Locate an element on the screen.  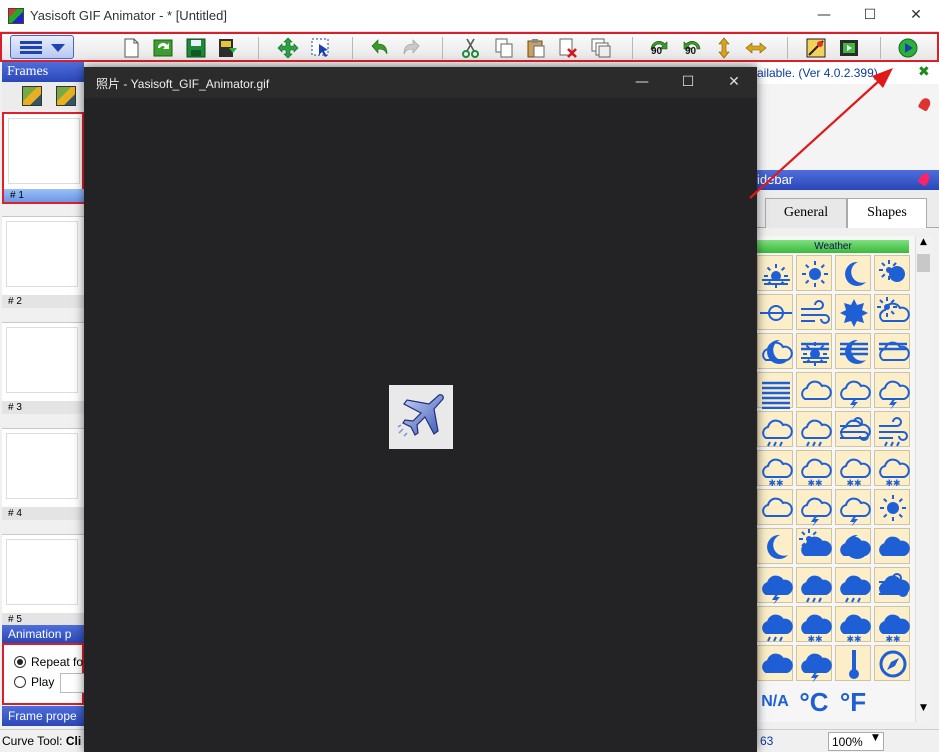
viewer-title: 照片 - Yasisoft_GIF_Animator.gif is located at coordinates (182, 83).